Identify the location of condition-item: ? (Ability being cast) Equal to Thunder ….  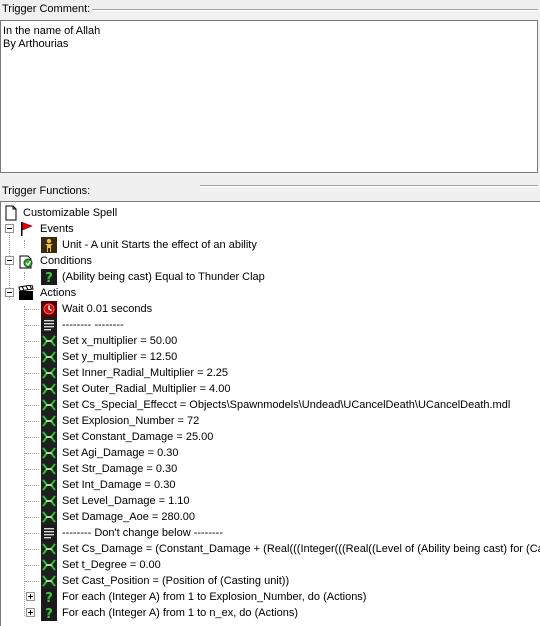
(270, 277).